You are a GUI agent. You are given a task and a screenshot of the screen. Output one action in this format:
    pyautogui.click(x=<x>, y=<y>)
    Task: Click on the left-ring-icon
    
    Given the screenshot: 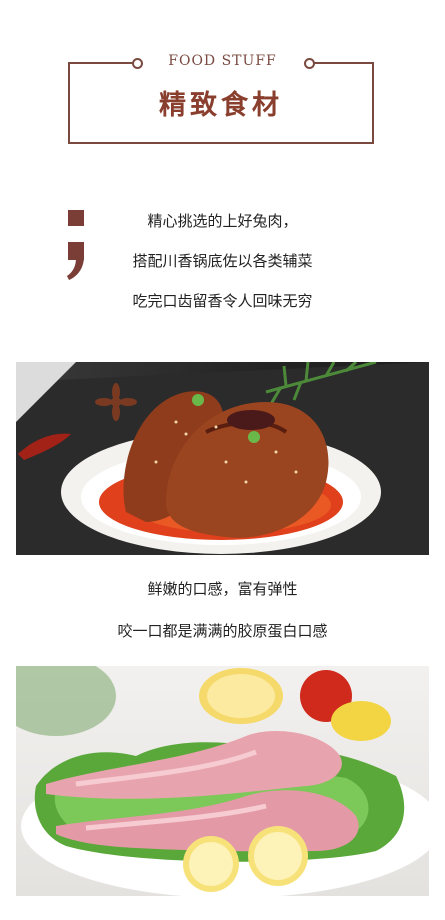 What is the action you would take?
    pyautogui.click(x=137, y=63)
    